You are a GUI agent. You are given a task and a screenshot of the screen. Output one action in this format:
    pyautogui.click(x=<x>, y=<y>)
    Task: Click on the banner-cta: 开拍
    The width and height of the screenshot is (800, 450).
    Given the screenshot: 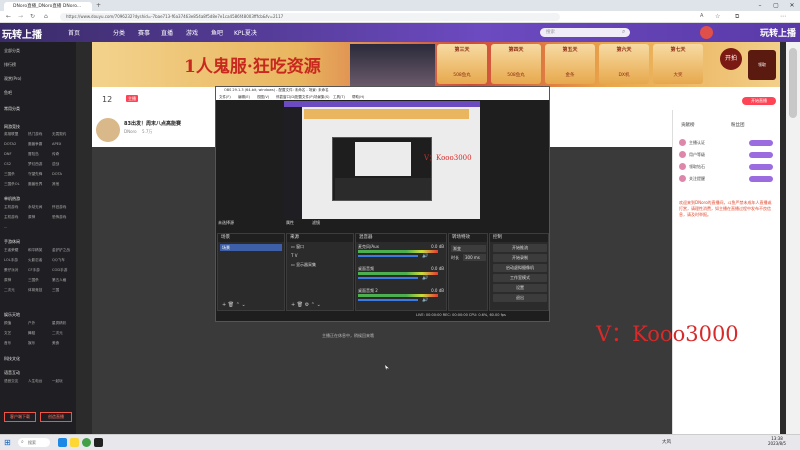 What is the action you would take?
    pyautogui.click(x=731, y=59)
    